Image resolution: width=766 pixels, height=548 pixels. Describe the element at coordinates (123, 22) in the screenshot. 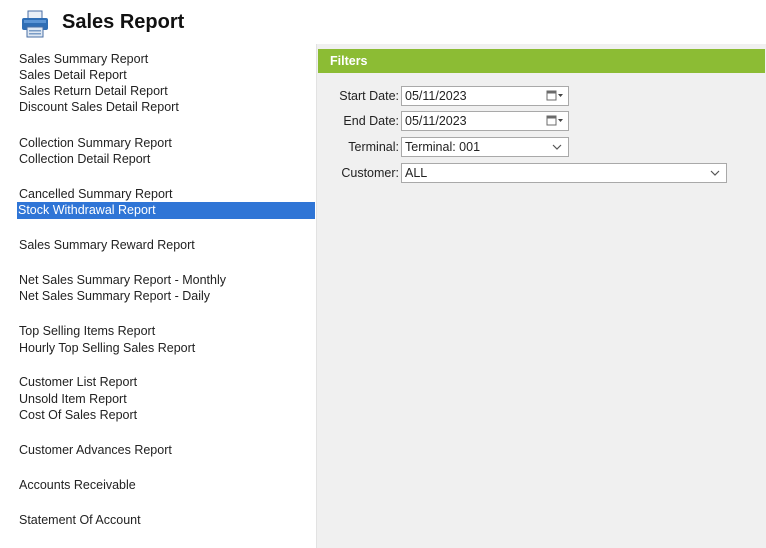

I see `page-title: Sales Report` at that location.